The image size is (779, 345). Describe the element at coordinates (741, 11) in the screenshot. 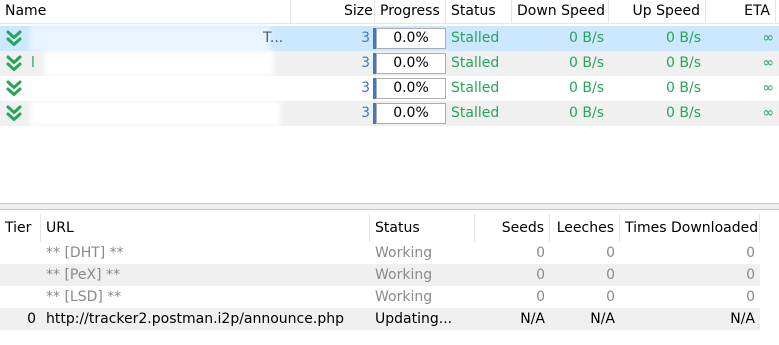

I see `column-header-eta: ETA` at that location.